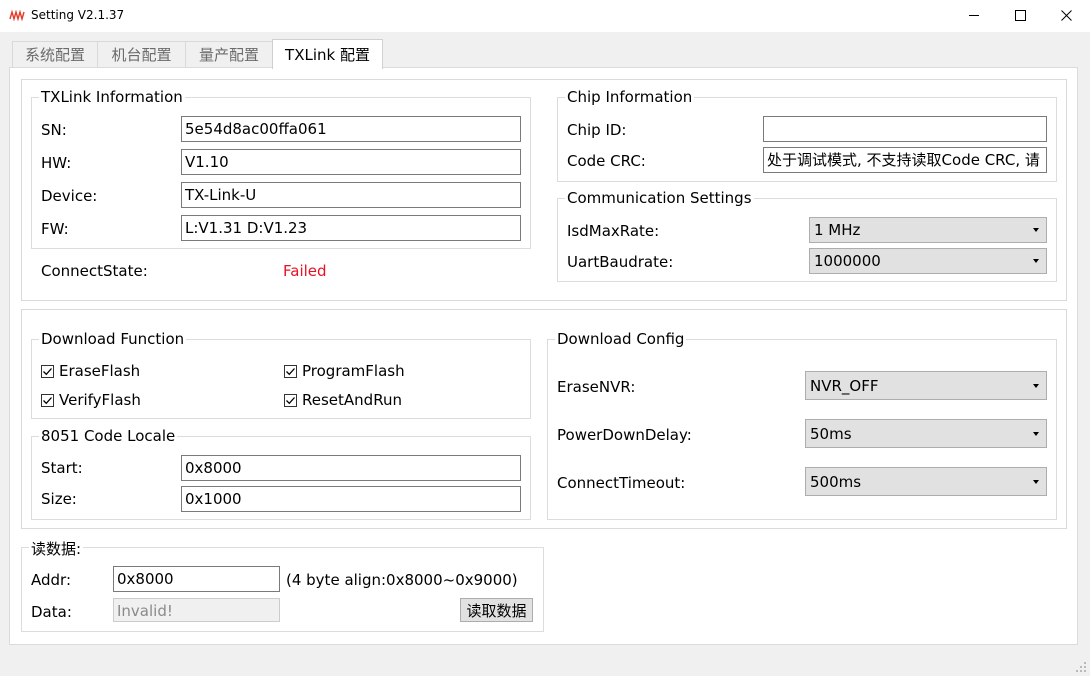  Describe the element at coordinates (1081, 667) in the screenshot. I see `resize-grip-icon` at that location.